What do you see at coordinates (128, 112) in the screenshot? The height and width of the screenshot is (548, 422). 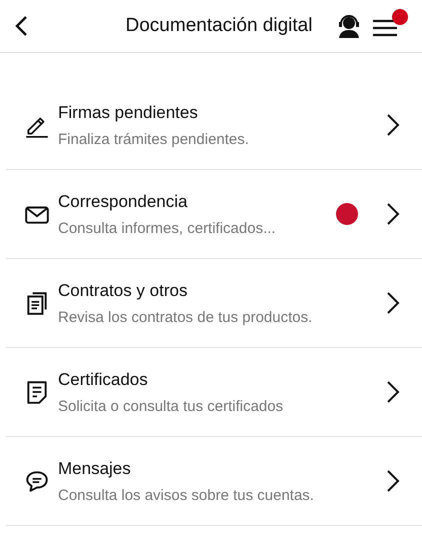 I see `item-title: Firmas pendientes` at bounding box center [128, 112].